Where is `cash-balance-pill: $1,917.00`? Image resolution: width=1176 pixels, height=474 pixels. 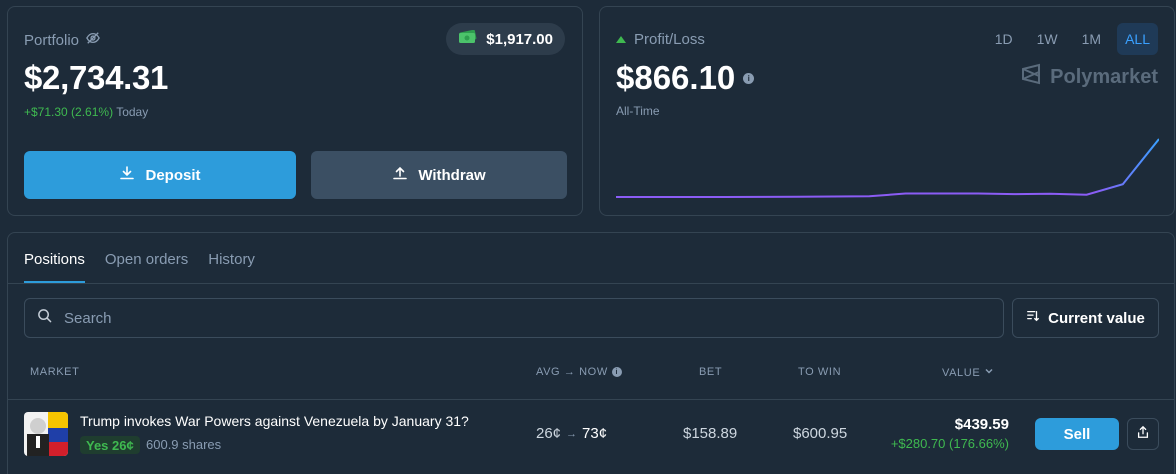 cash-balance-pill: $1,917.00 is located at coordinates (505, 39).